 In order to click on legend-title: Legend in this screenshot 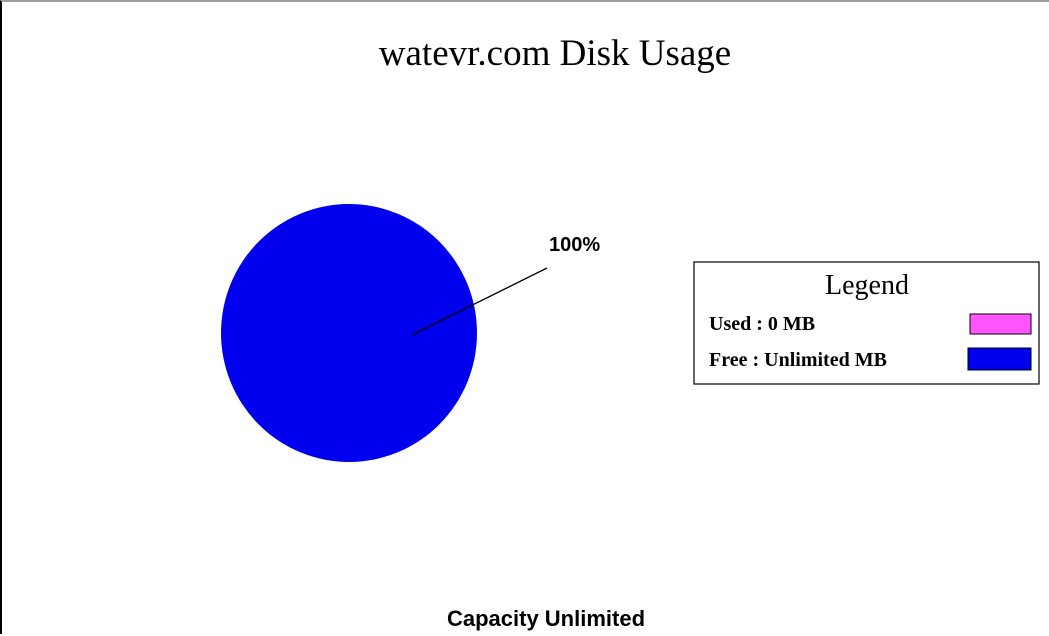, I will do `click(867, 285)`.